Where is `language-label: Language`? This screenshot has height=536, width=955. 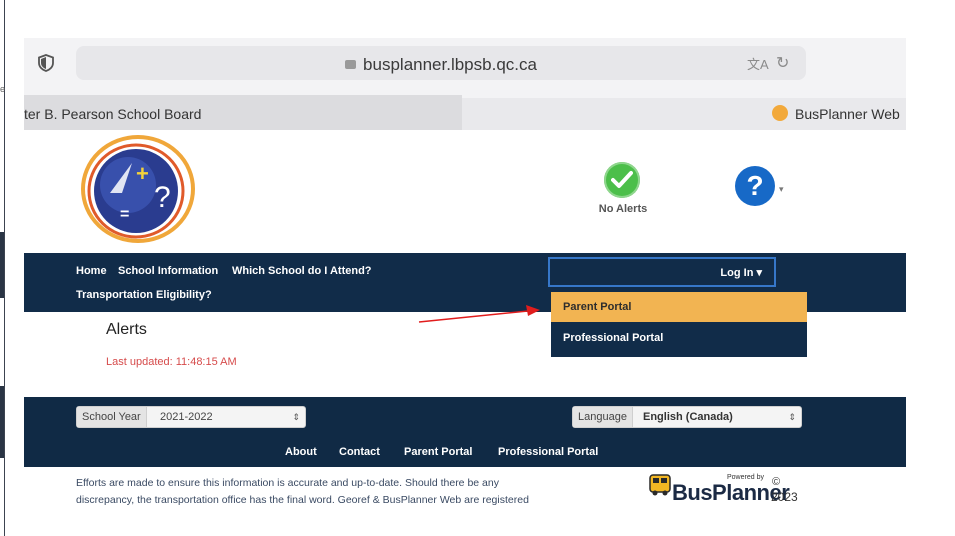
language-label: Language is located at coordinates (603, 417).